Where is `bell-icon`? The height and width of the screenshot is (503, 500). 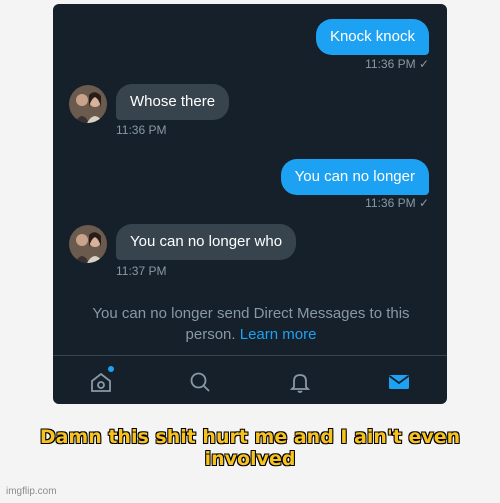
bell-icon is located at coordinates (300, 382).